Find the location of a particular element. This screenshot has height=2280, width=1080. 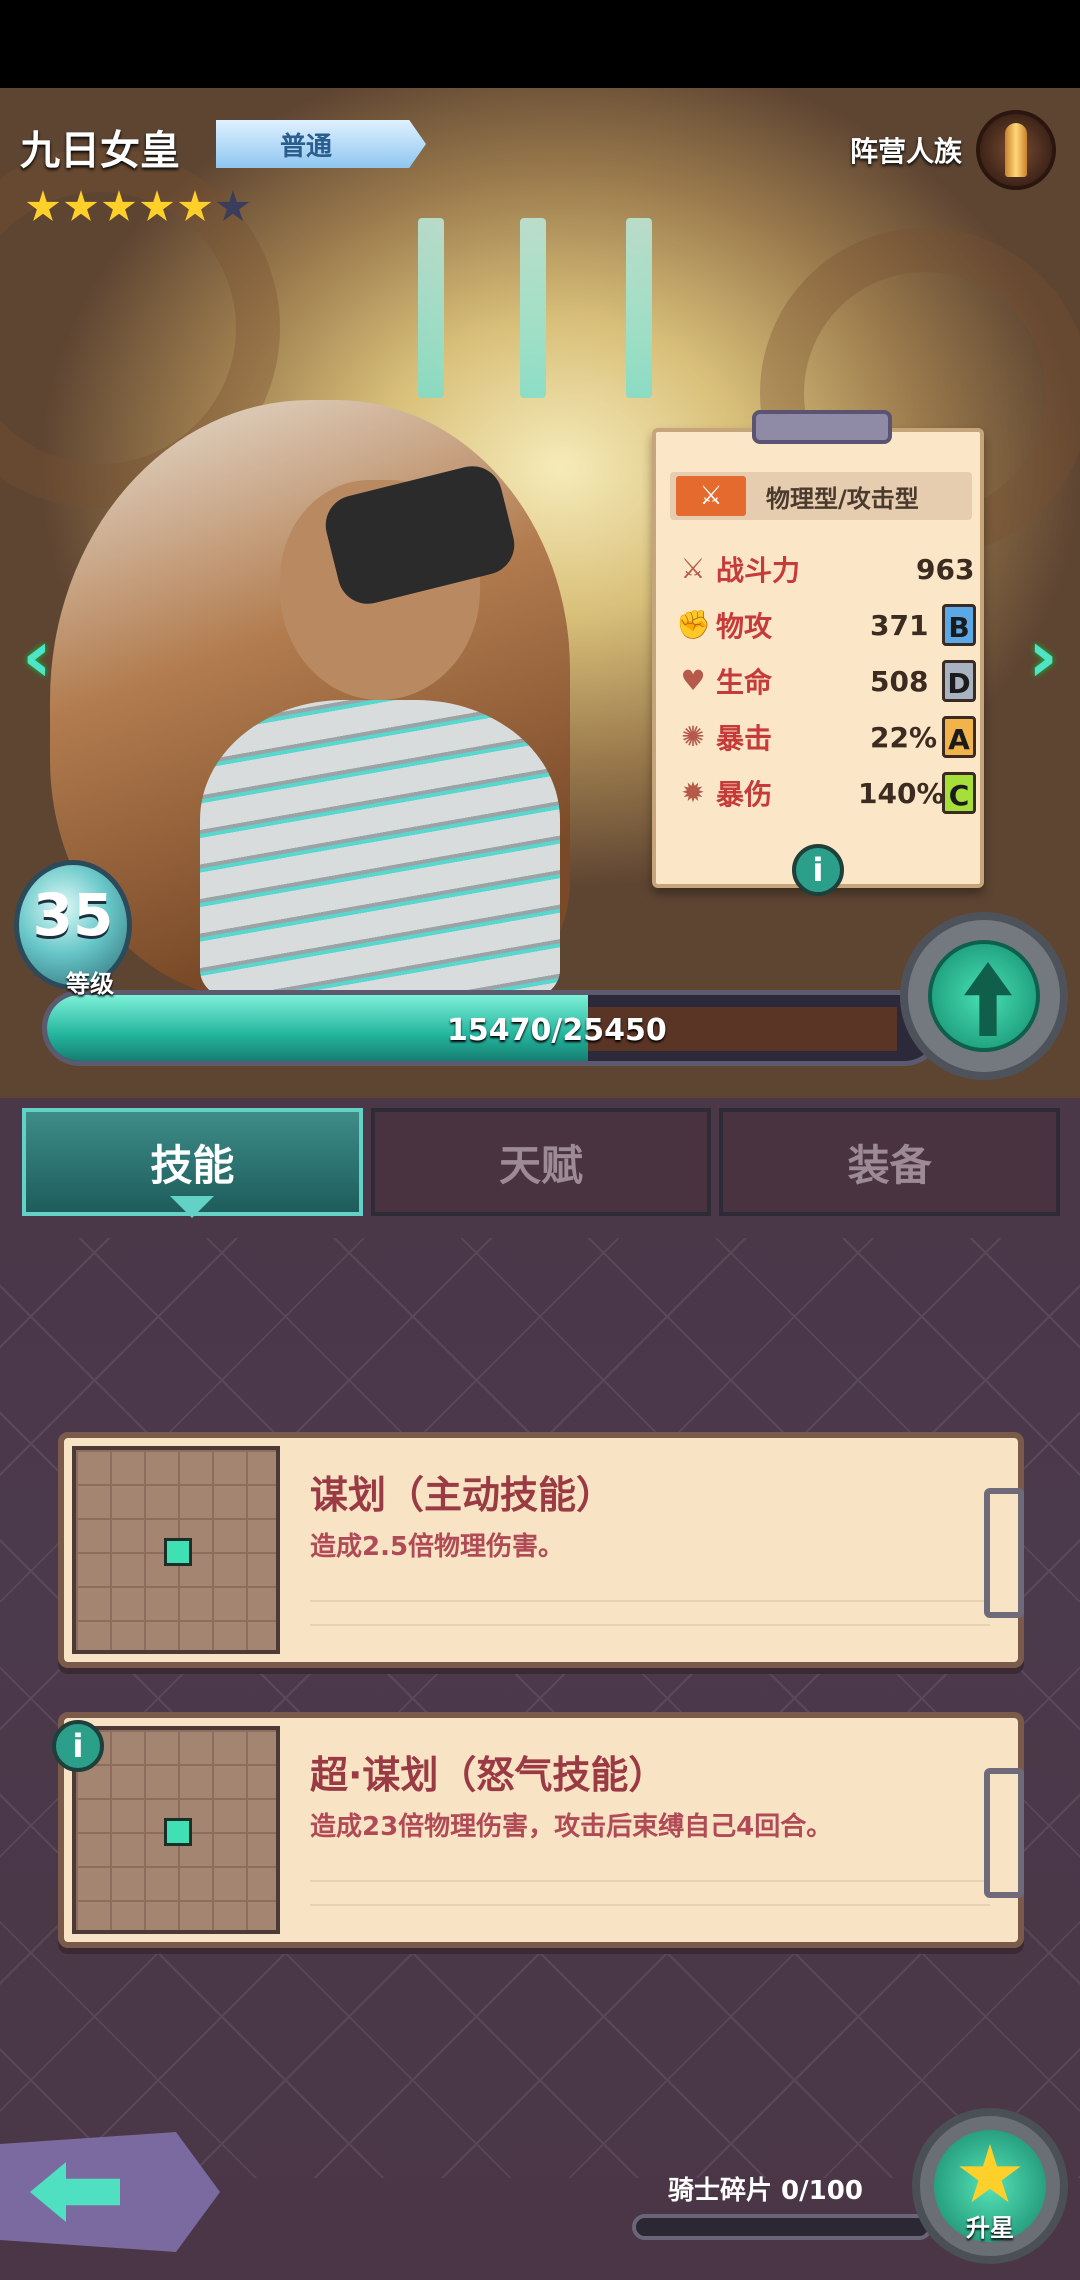

skill-card-rage: 超·谋划（怒气技能） 造成23倍物理伤害，攻击后束缚自己4回合。 is located at coordinates (541, 1830).